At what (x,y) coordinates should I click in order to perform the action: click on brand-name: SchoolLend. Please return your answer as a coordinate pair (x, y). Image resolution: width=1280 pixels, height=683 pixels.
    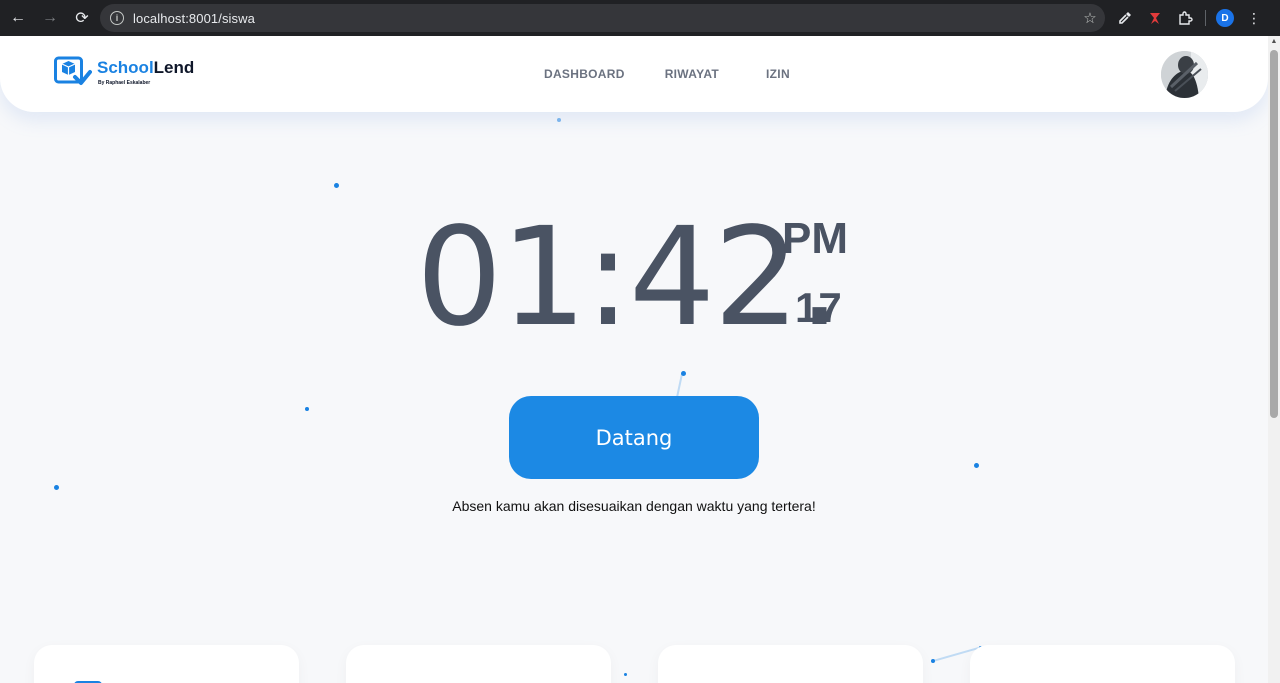
    Looking at the image, I should click on (146, 67).